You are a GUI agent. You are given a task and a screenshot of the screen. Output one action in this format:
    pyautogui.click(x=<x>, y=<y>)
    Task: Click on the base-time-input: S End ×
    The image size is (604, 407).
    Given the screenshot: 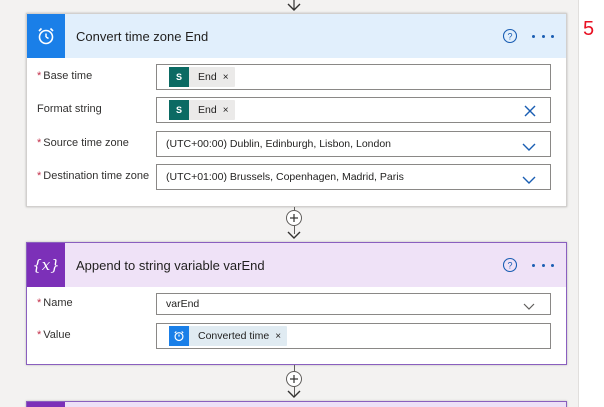 What is the action you would take?
    pyautogui.click(x=353, y=77)
    